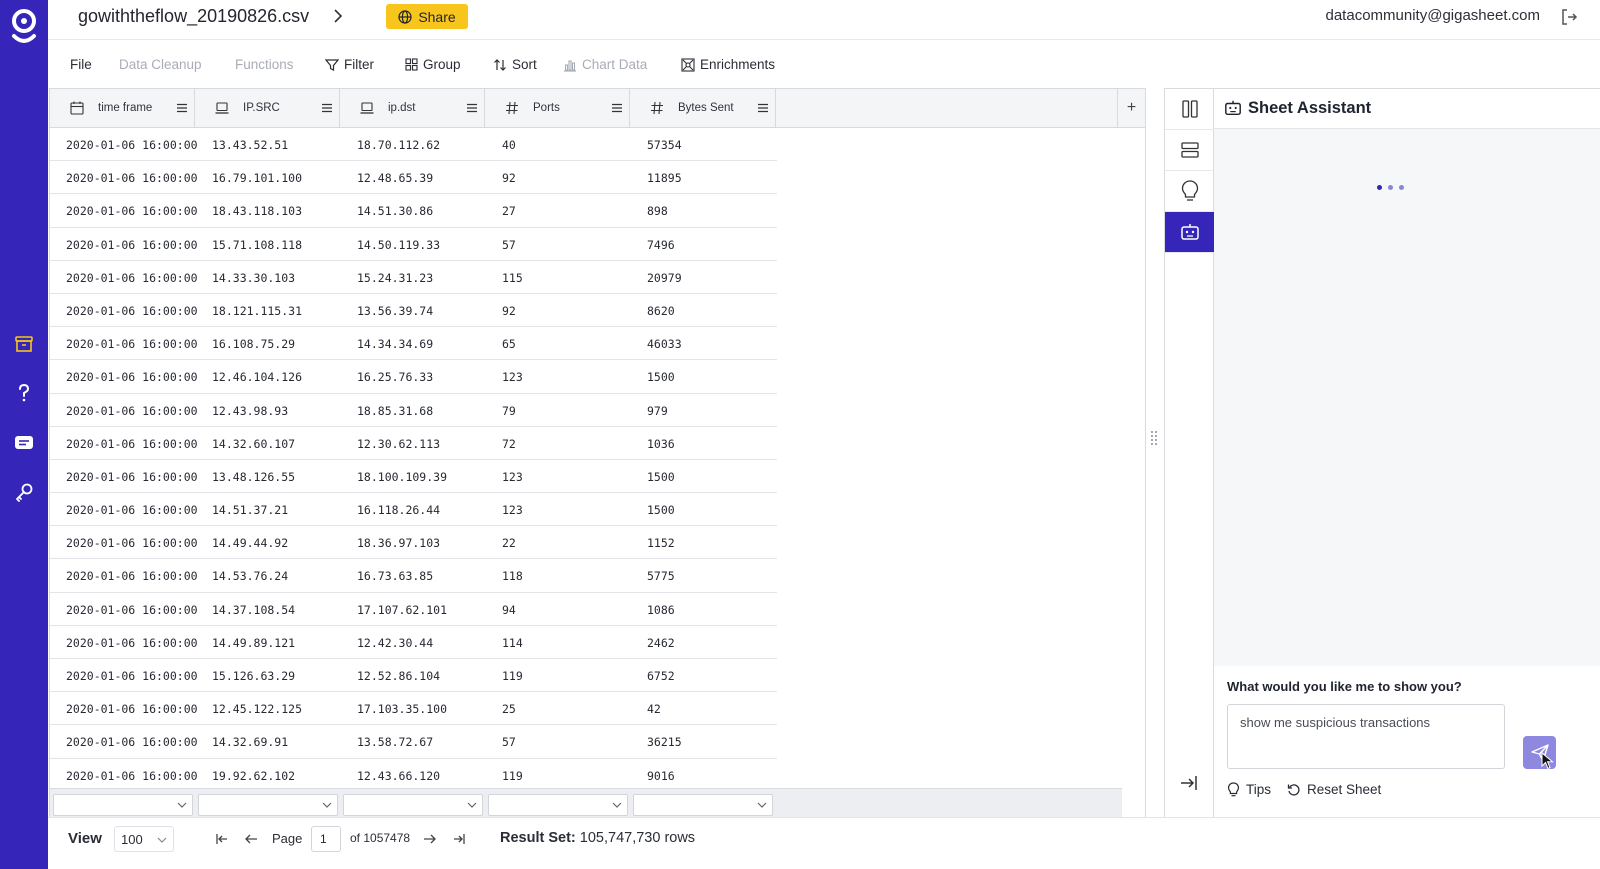 The width and height of the screenshot is (1600, 869). I want to click on menu-file: File, so click(81, 64).